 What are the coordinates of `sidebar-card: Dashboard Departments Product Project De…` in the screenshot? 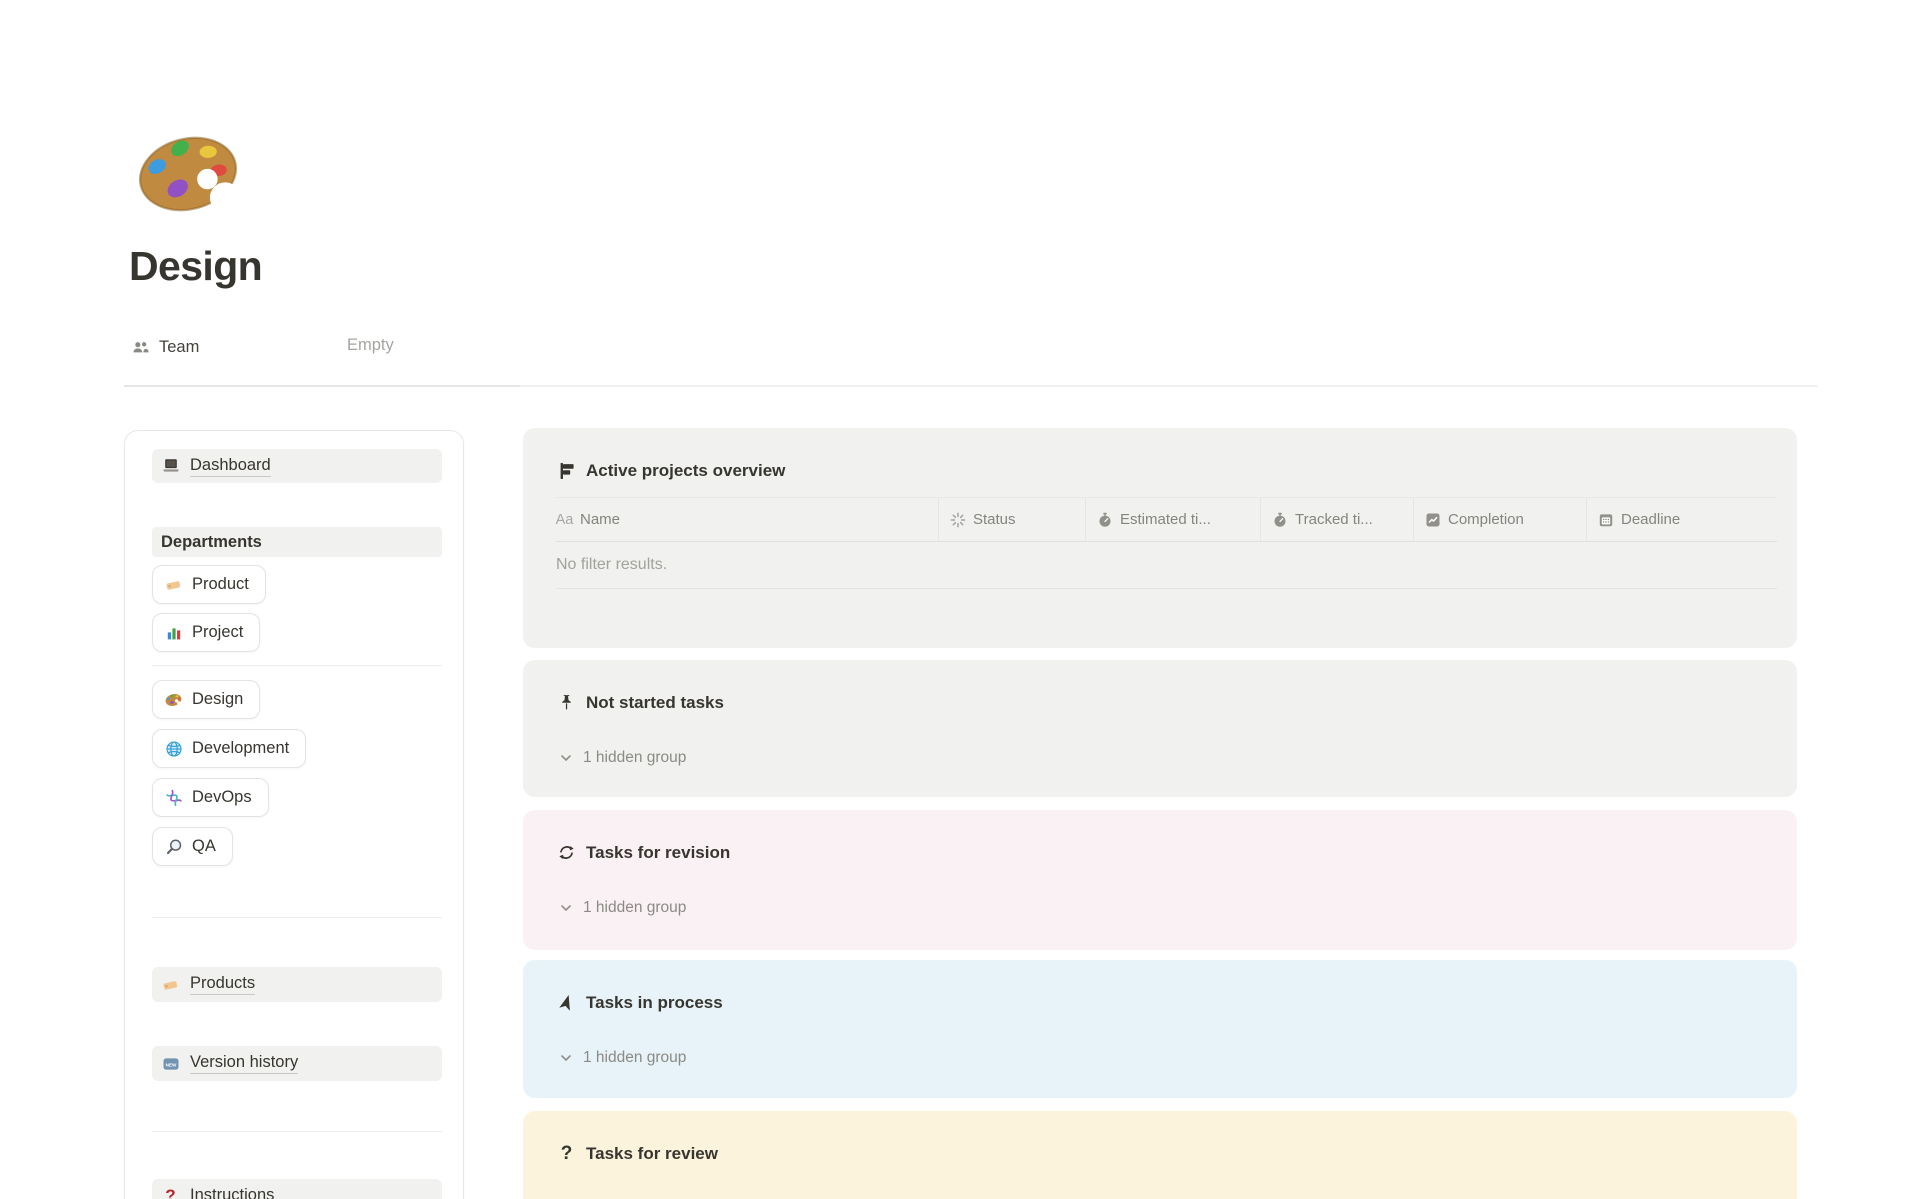 It's located at (294, 814).